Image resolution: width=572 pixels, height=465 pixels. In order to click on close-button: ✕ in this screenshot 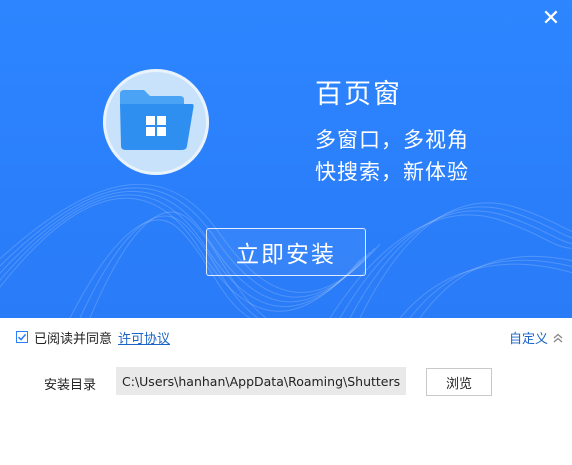, I will do `click(551, 19)`.